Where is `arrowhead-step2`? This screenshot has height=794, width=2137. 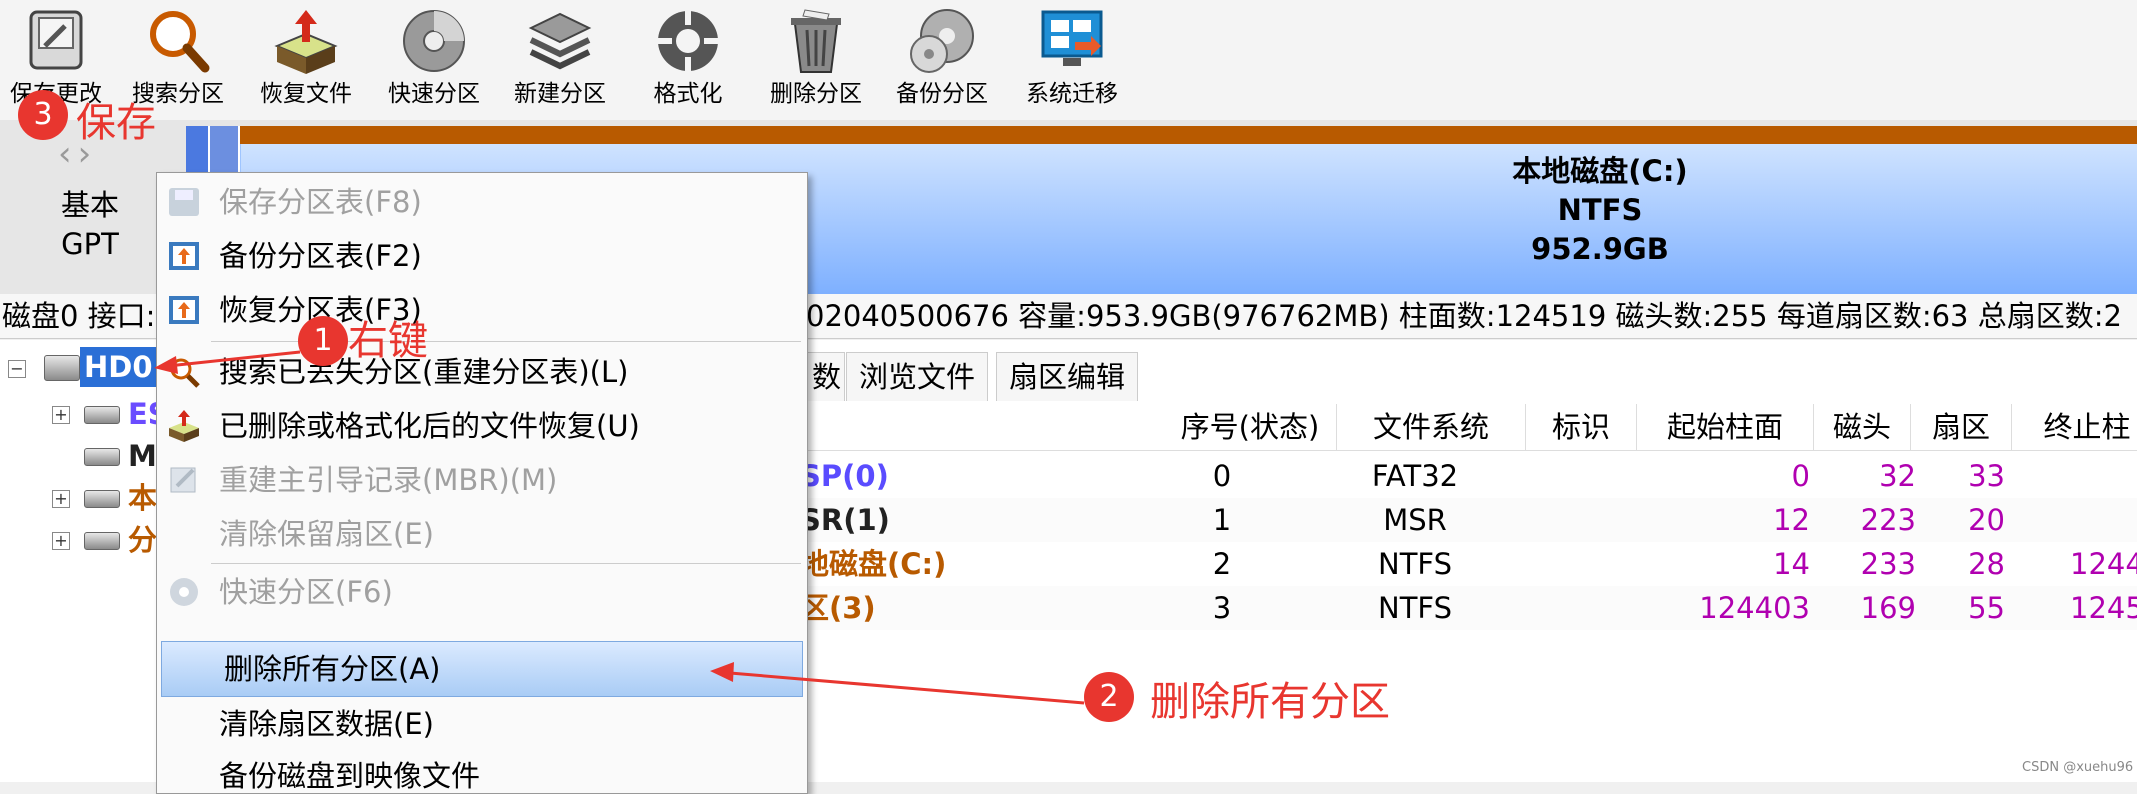
arrowhead-step2 is located at coordinates (722, 672).